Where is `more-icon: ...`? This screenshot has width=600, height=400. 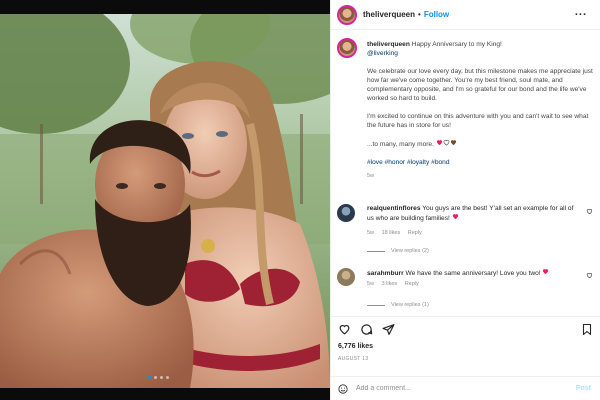
more-icon: ... is located at coordinates (581, 12).